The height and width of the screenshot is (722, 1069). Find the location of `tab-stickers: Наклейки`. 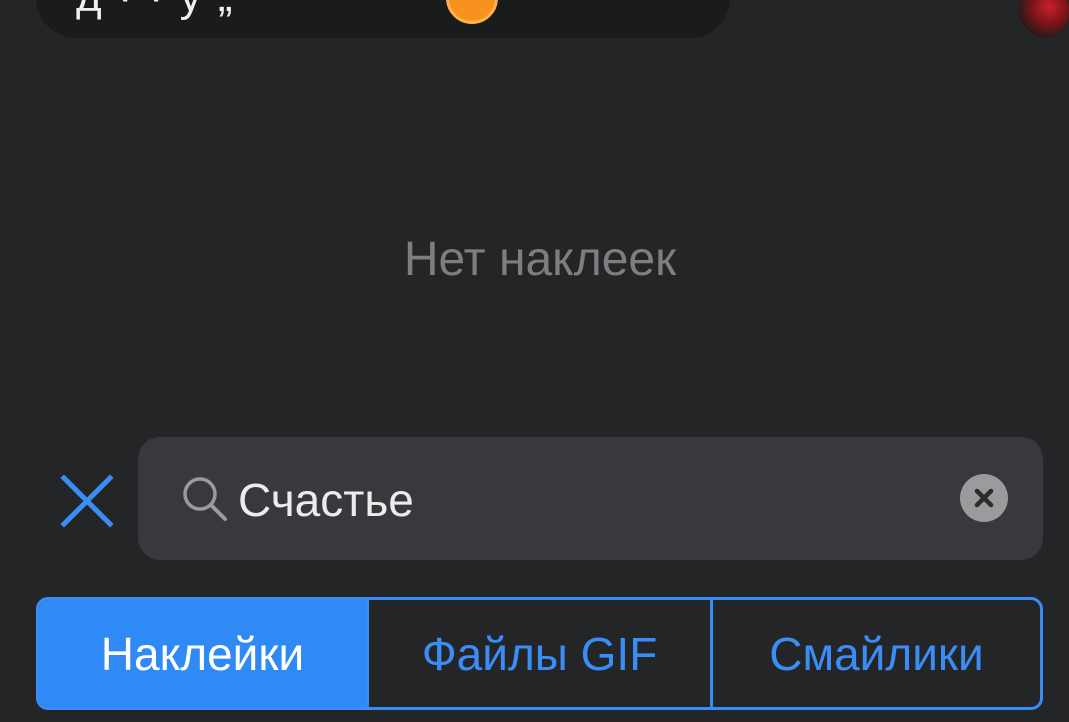

tab-stickers: Наклейки is located at coordinates (202, 653).